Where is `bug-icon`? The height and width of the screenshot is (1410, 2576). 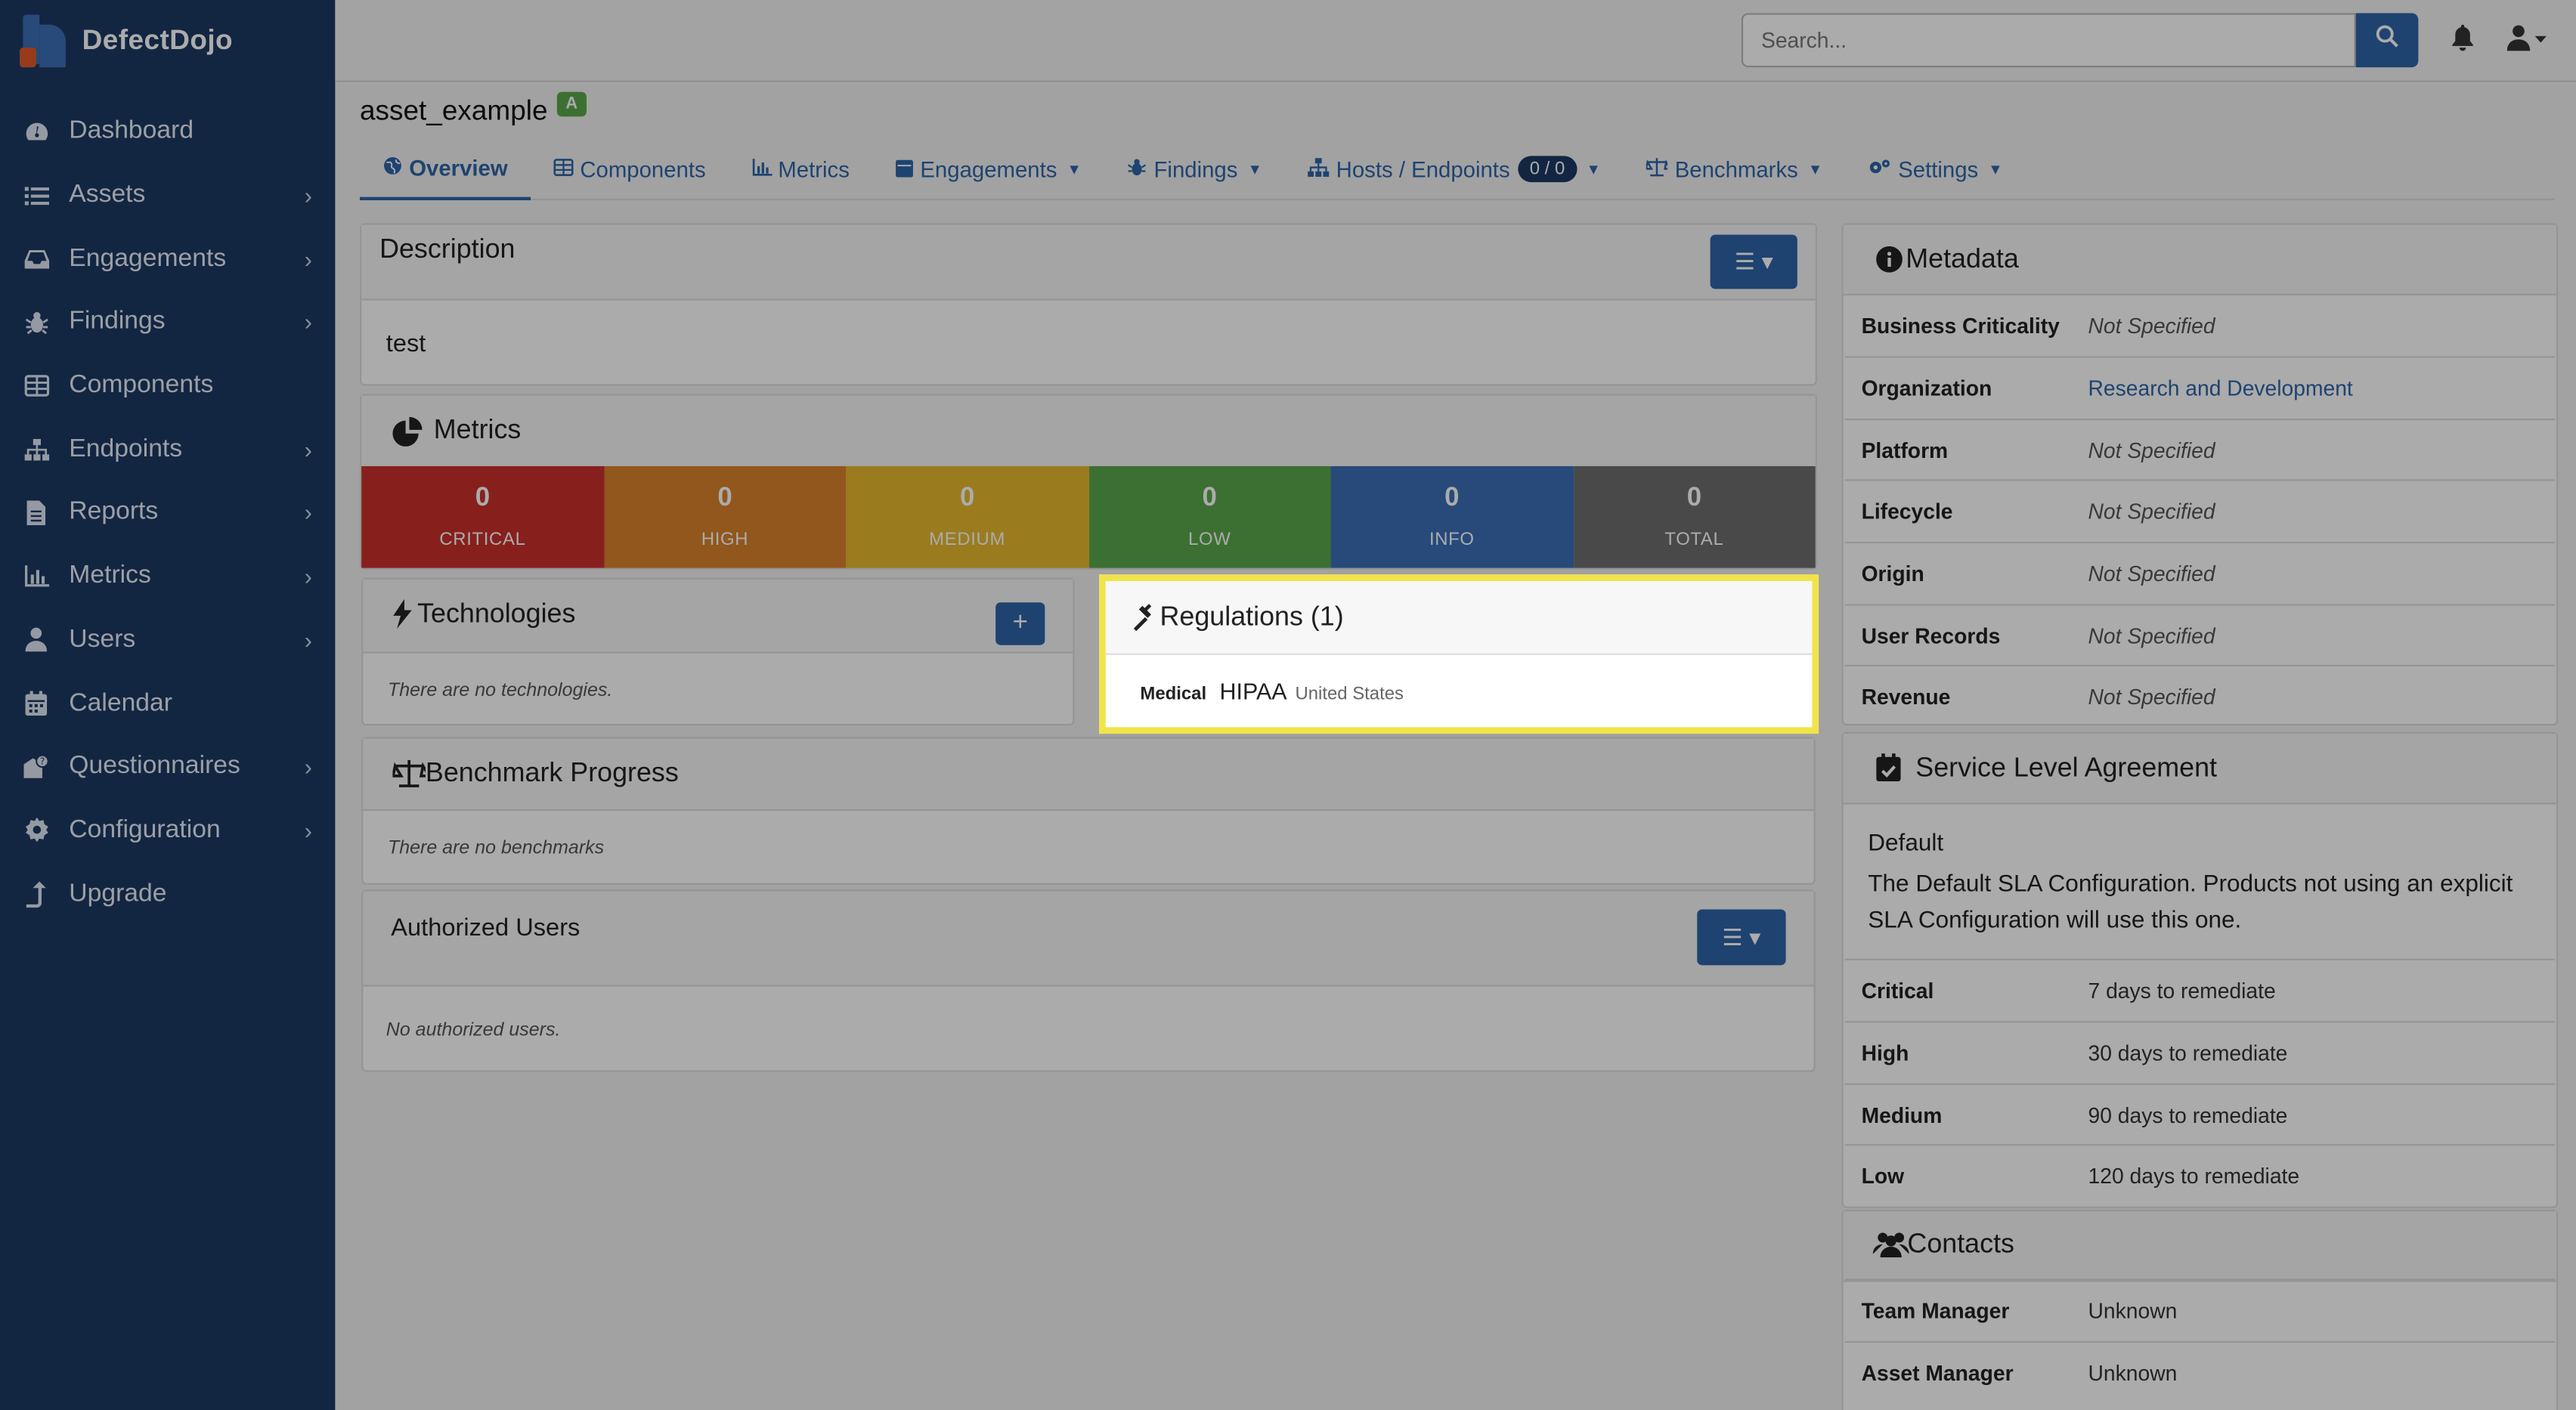 bug-icon is located at coordinates (1137, 168).